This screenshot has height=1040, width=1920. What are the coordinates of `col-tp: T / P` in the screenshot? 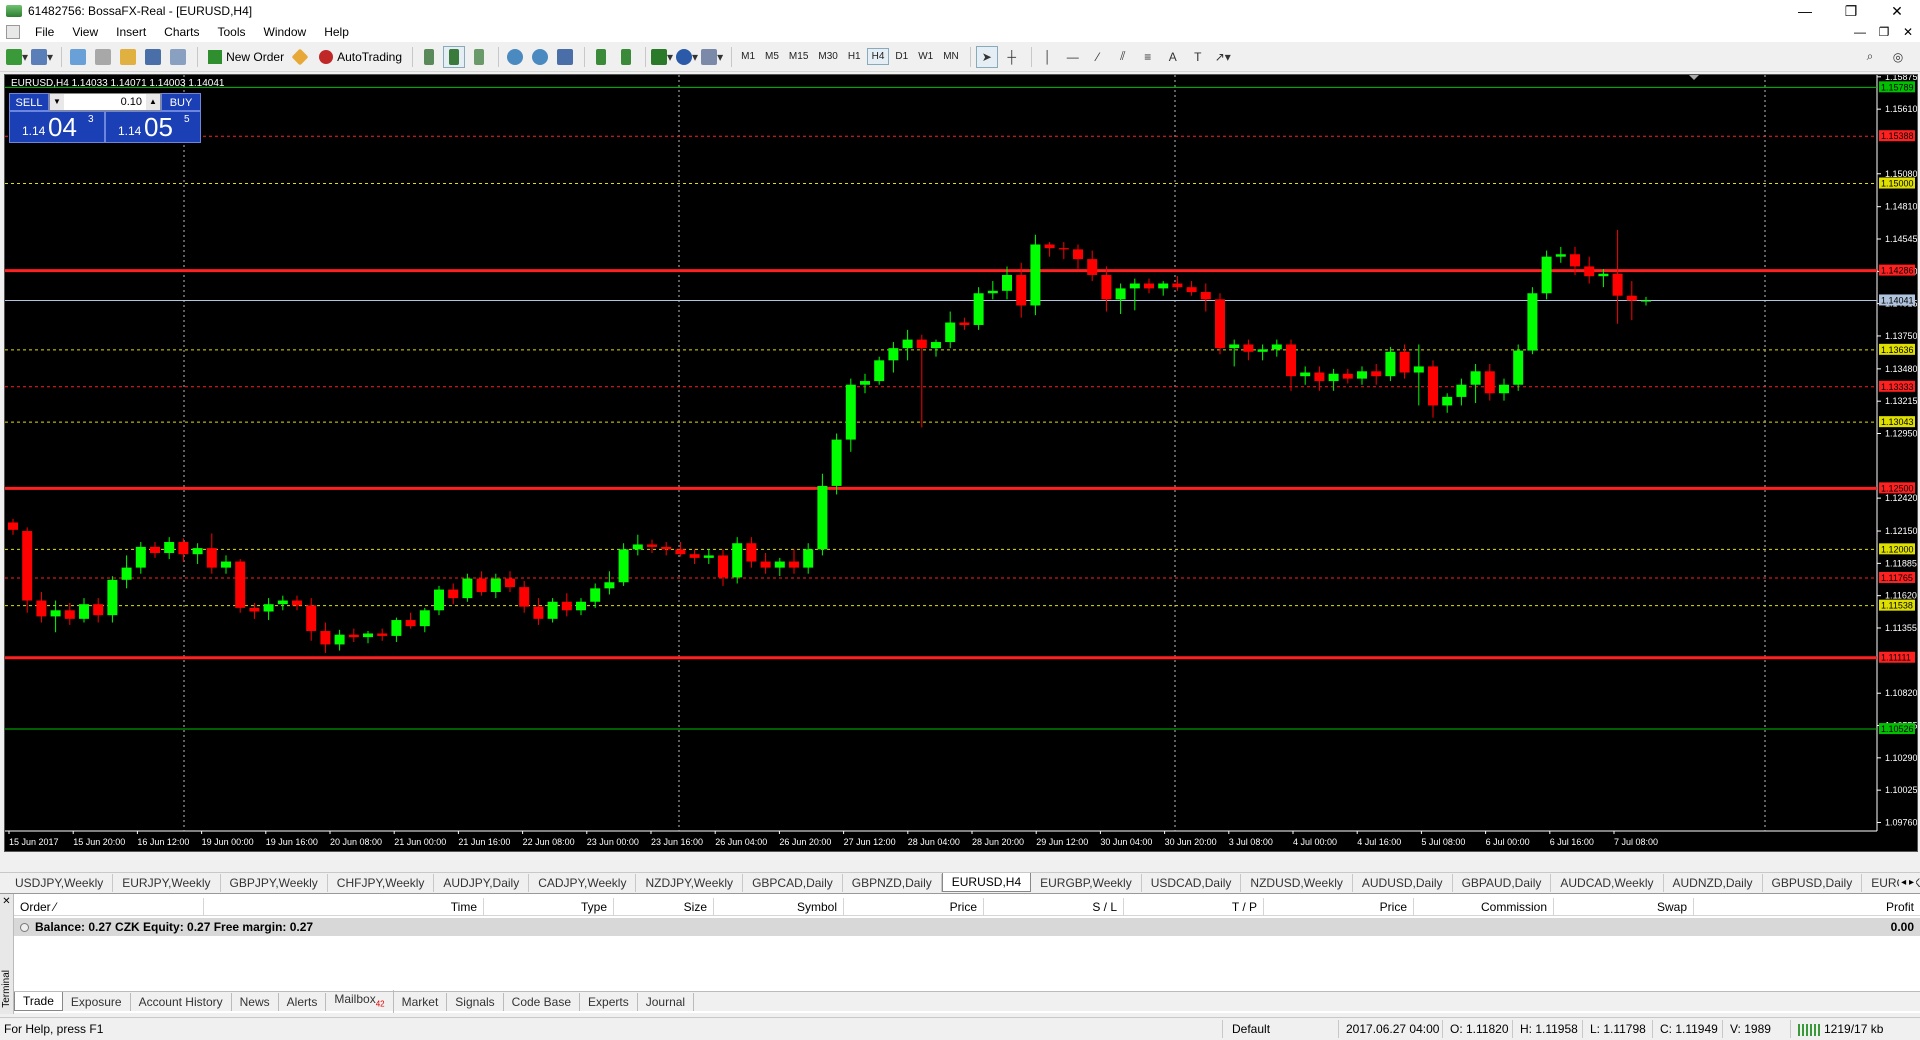 It's located at (1194, 906).